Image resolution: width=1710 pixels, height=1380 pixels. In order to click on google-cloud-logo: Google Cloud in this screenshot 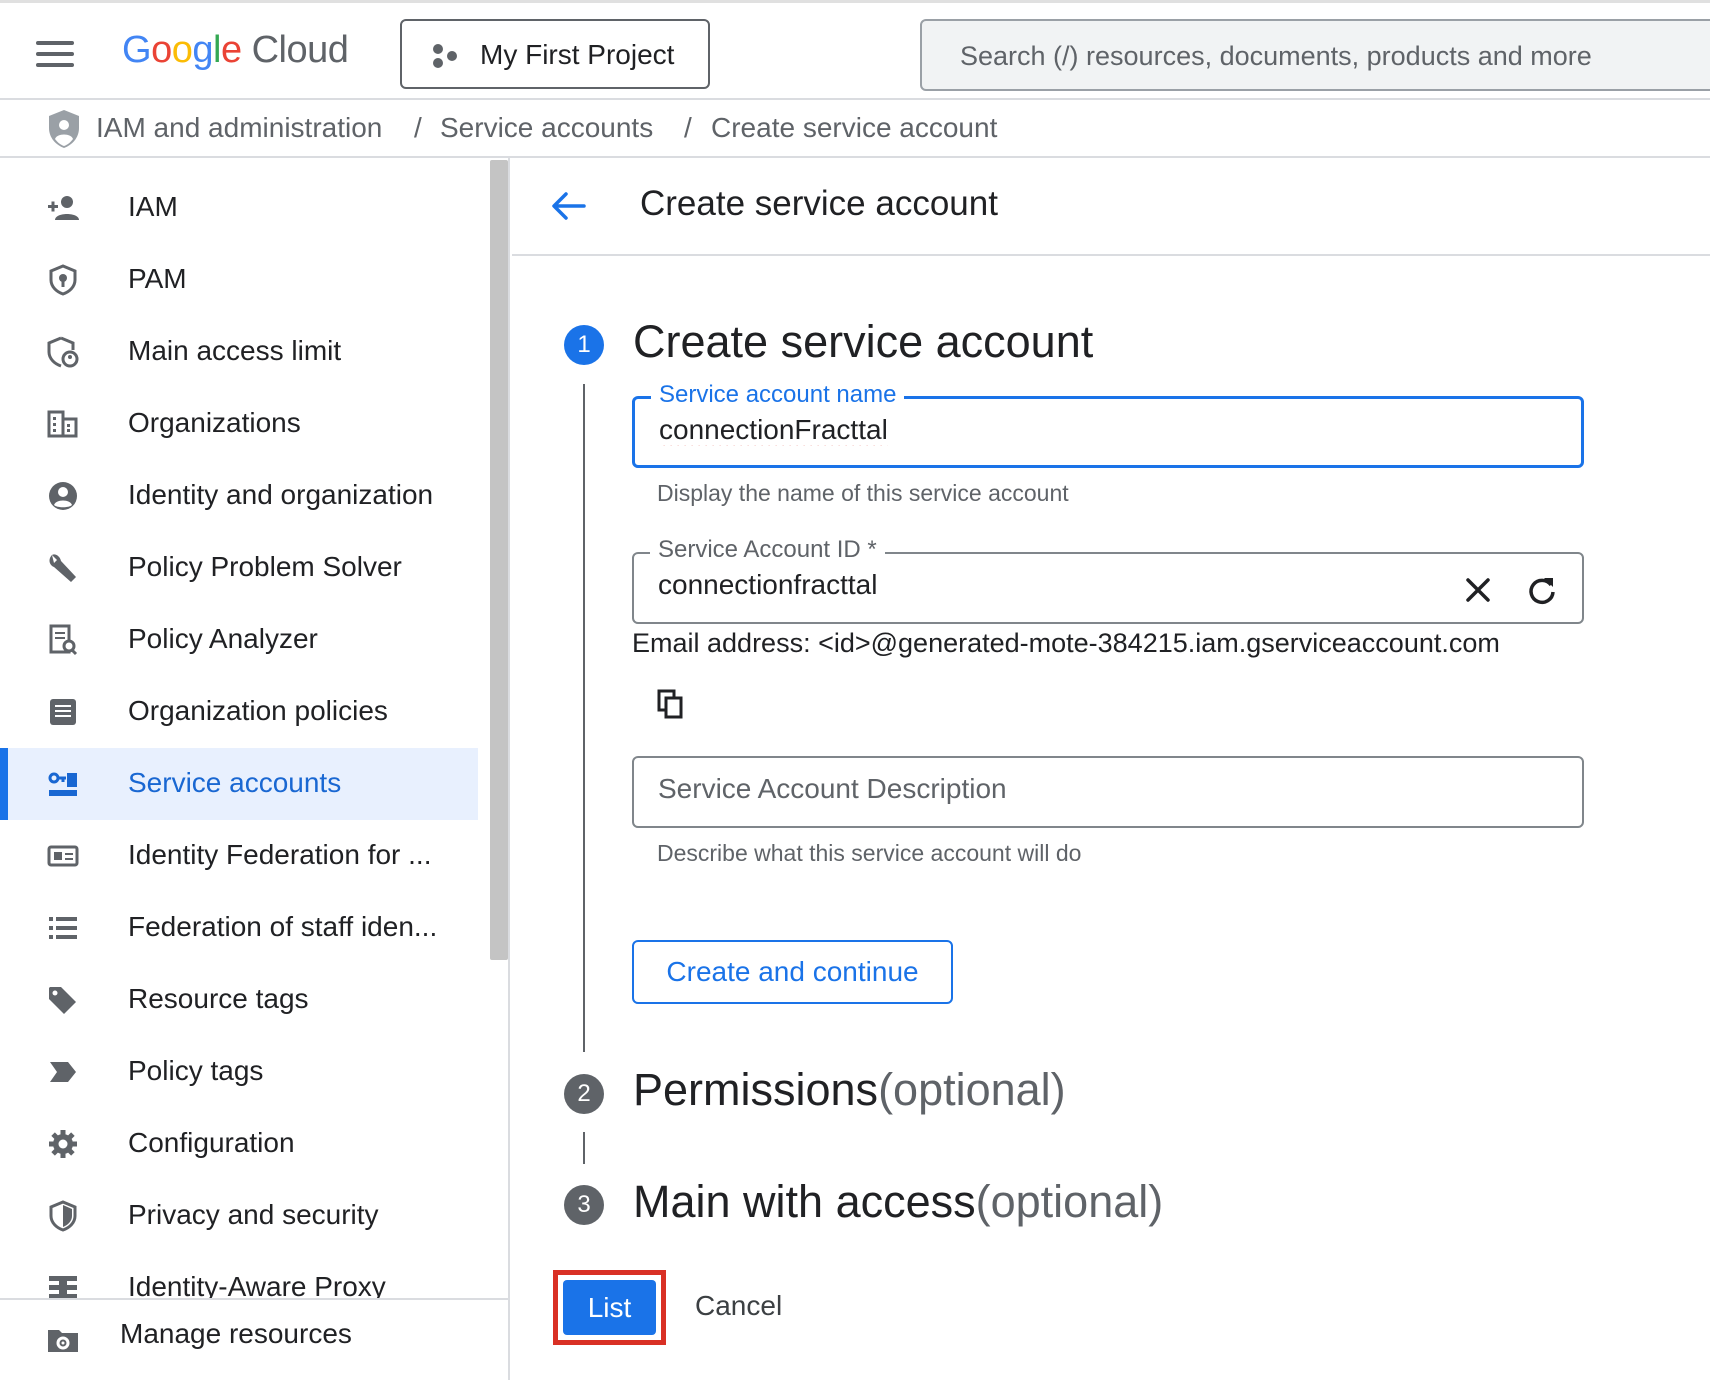, I will do `click(235, 50)`.